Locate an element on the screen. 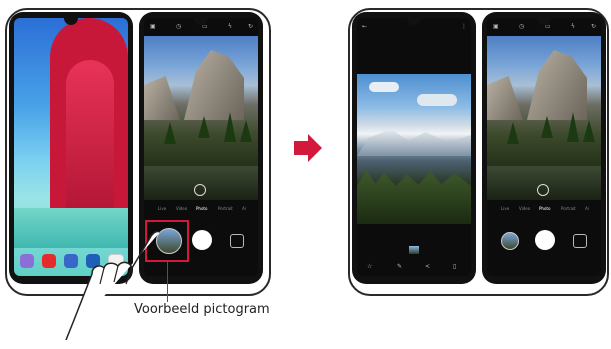 The width and height of the screenshot is (611, 349). delete-icon: ▯ is located at coordinates (454, 267).